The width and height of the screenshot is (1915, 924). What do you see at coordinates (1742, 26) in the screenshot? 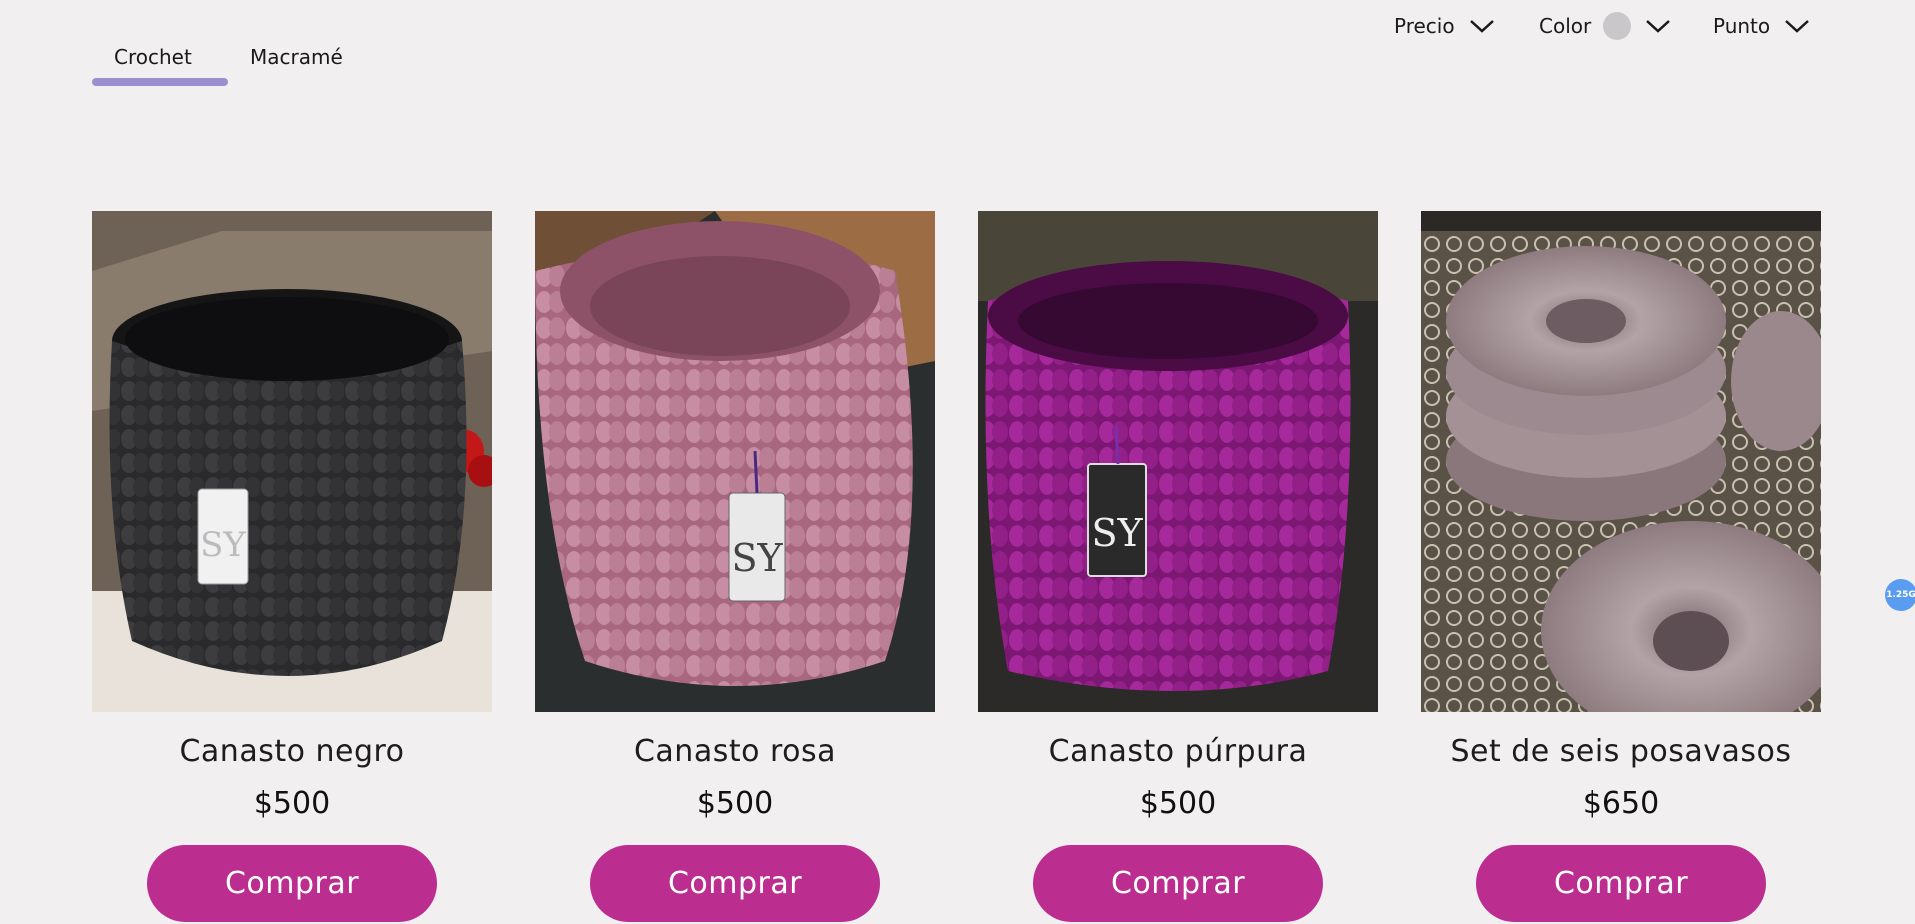
I see `stitch-filter-label: Punto` at bounding box center [1742, 26].